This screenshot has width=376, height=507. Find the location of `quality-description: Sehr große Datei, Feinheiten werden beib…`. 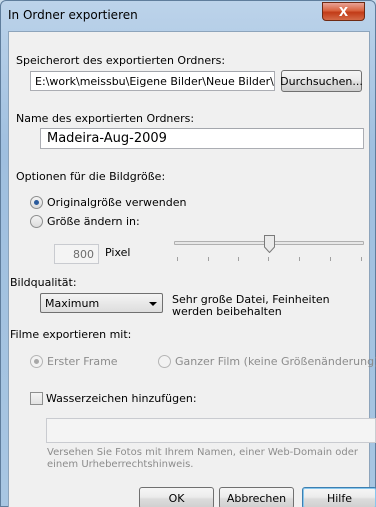

quality-description: Sehr große Datei, Feinheiten werden beib… is located at coordinates (251, 305).